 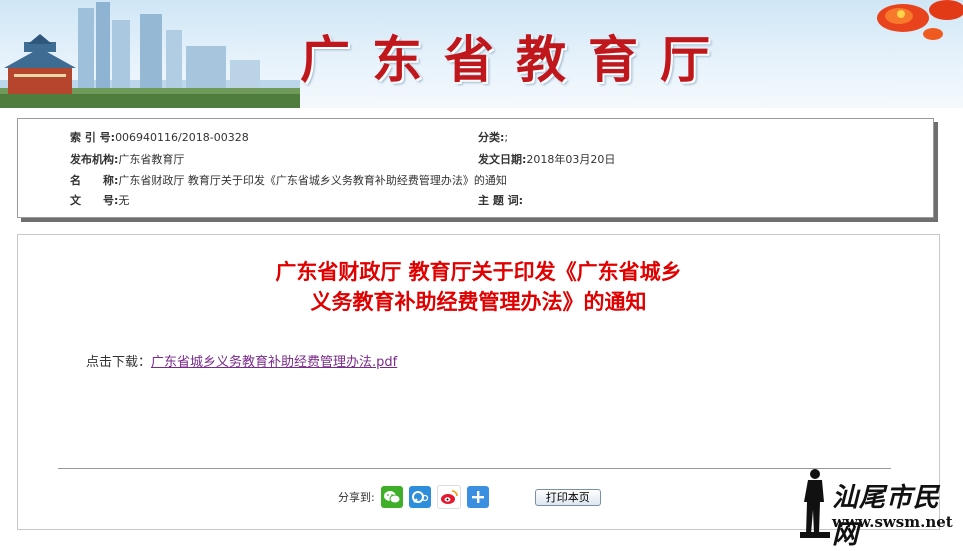 I want to click on article-title-line-2: 义务教育补助经费管理办法》的通知, so click(x=478, y=302).